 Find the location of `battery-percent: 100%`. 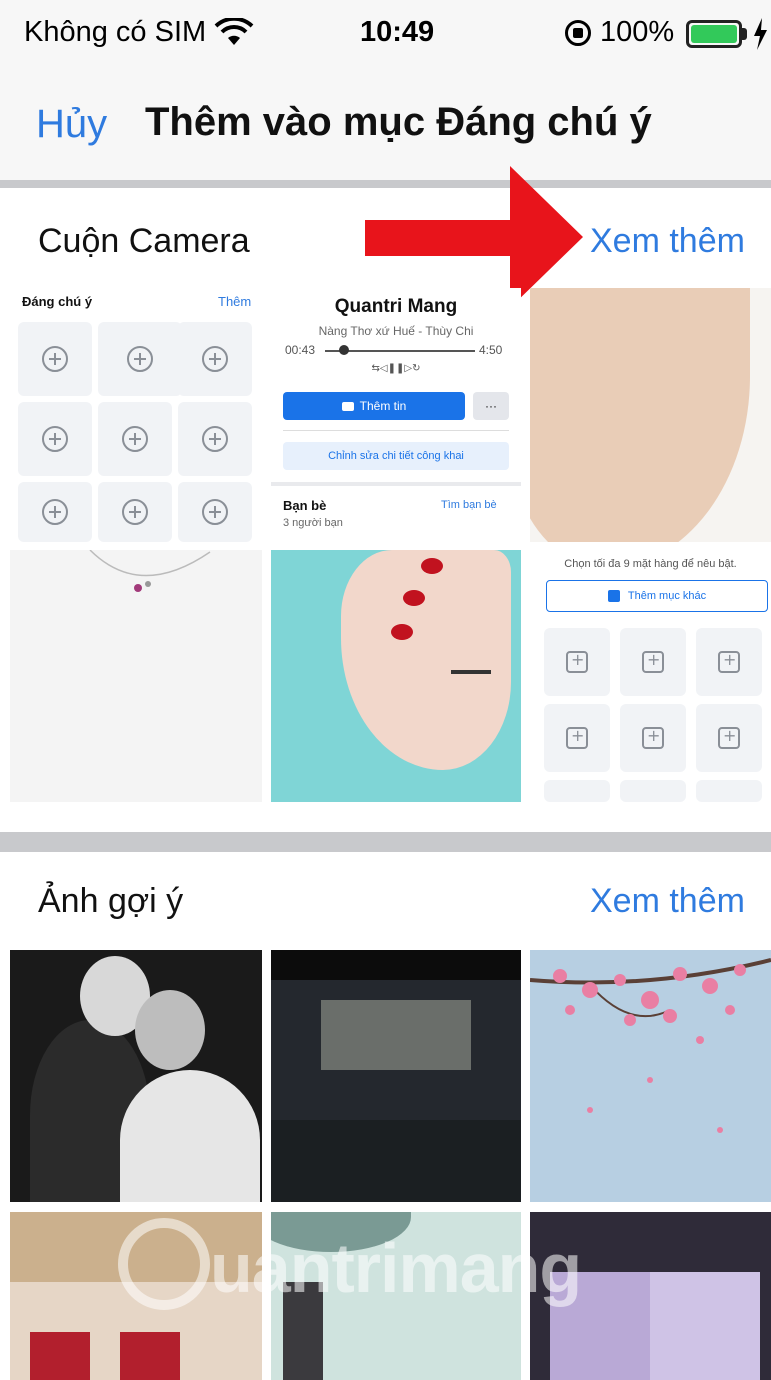

battery-percent: 100% is located at coordinates (637, 32).